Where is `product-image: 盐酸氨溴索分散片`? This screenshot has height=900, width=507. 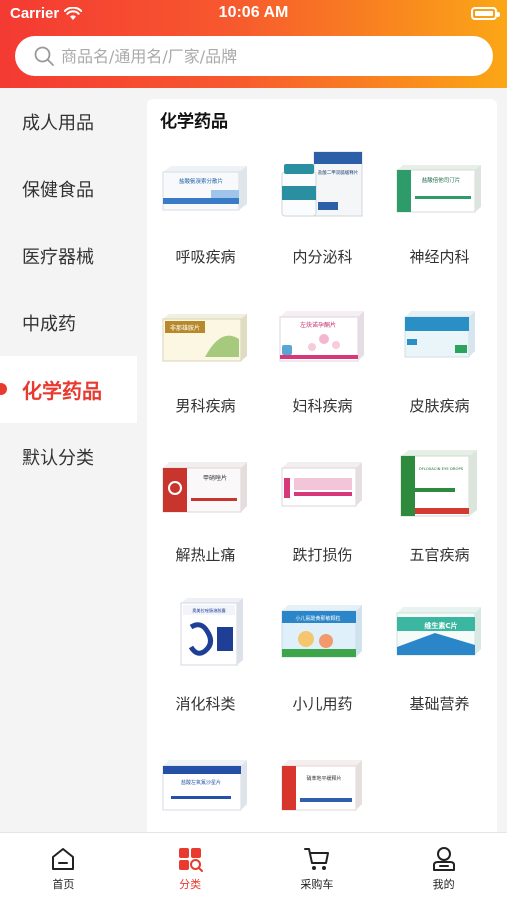
product-image: 盐酸氨溴索分散片 is located at coordinates (204, 188).